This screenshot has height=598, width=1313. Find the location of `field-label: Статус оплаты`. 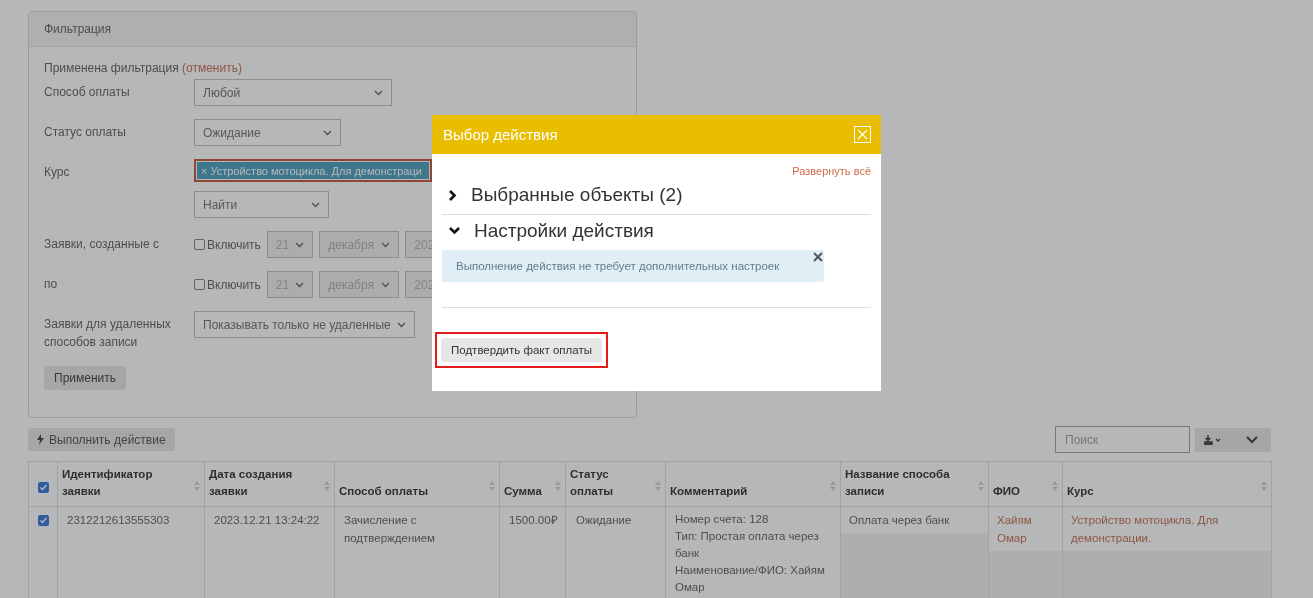

field-label: Статус оплаты is located at coordinates (85, 132).